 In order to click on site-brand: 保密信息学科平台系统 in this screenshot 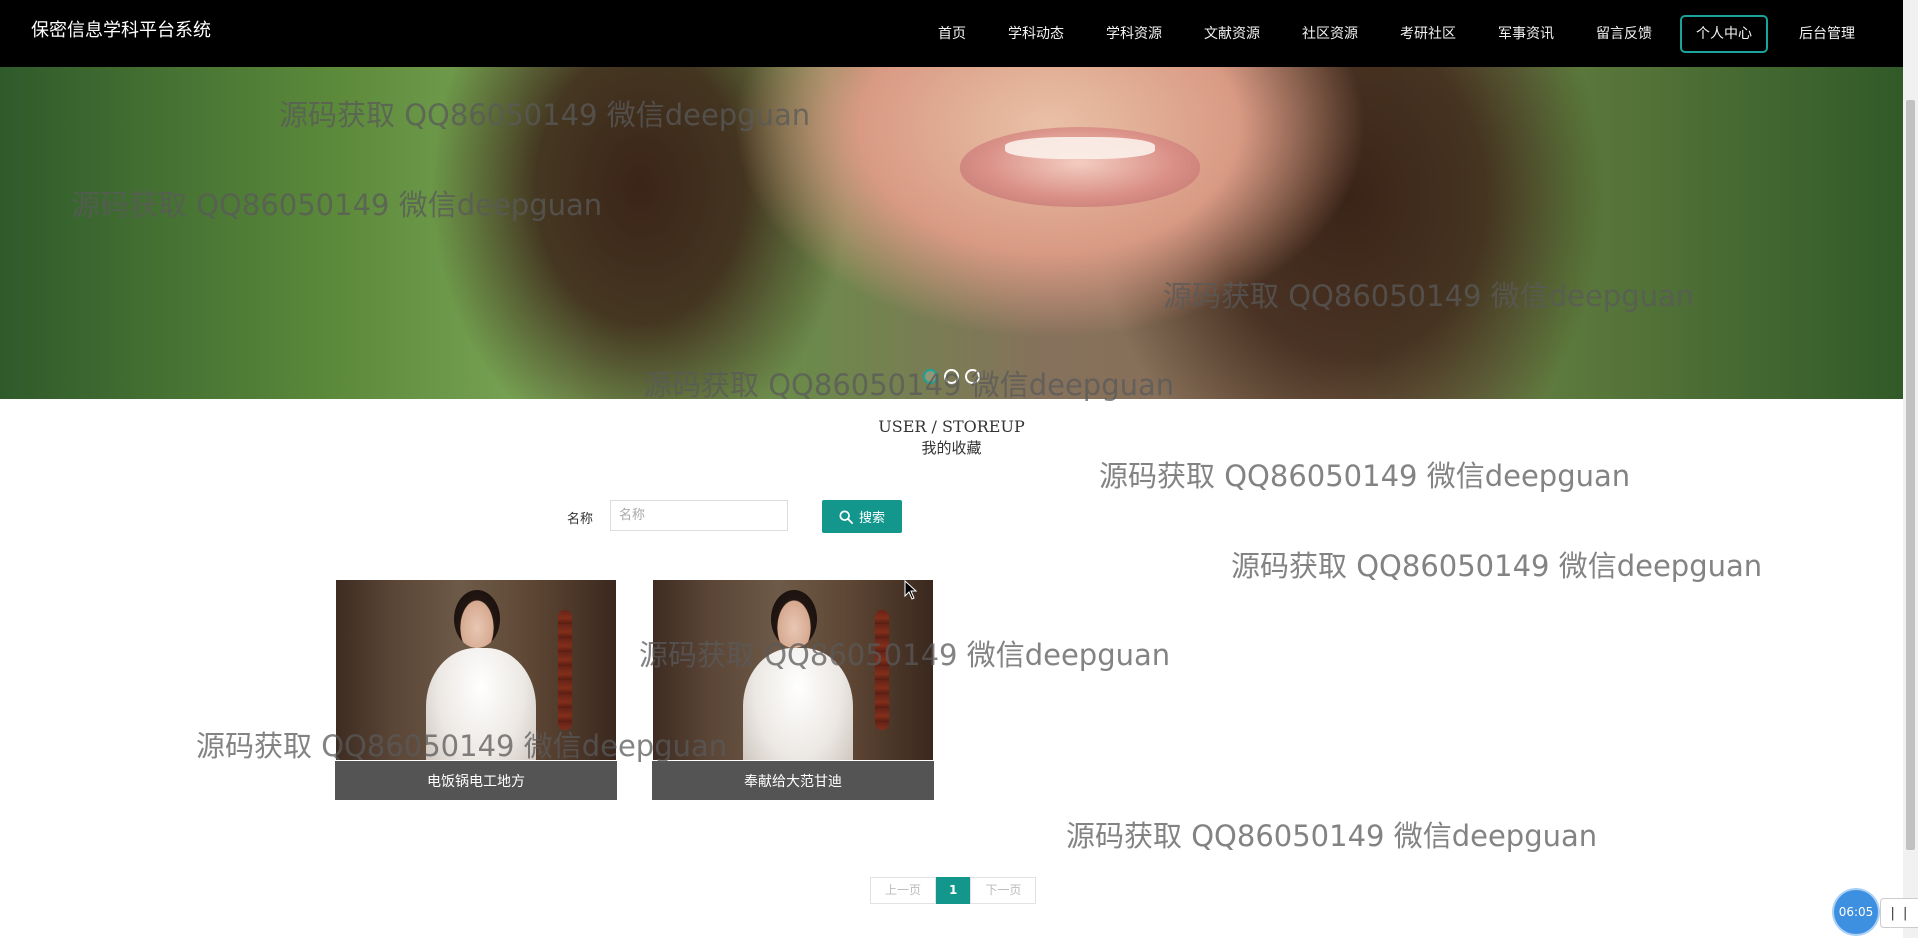, I will do `click(121, 31)`.